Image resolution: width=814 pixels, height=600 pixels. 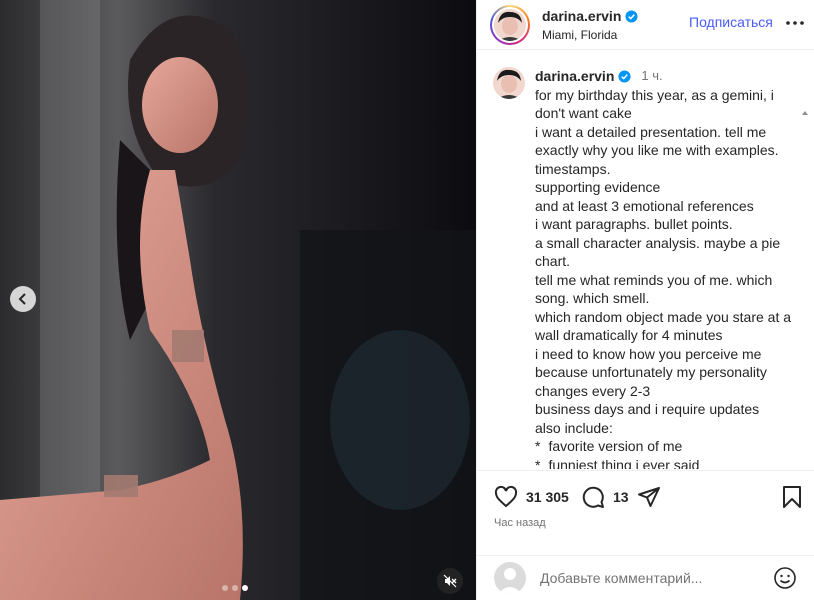 I want to click on comment-input, so click(x=650, y=578).